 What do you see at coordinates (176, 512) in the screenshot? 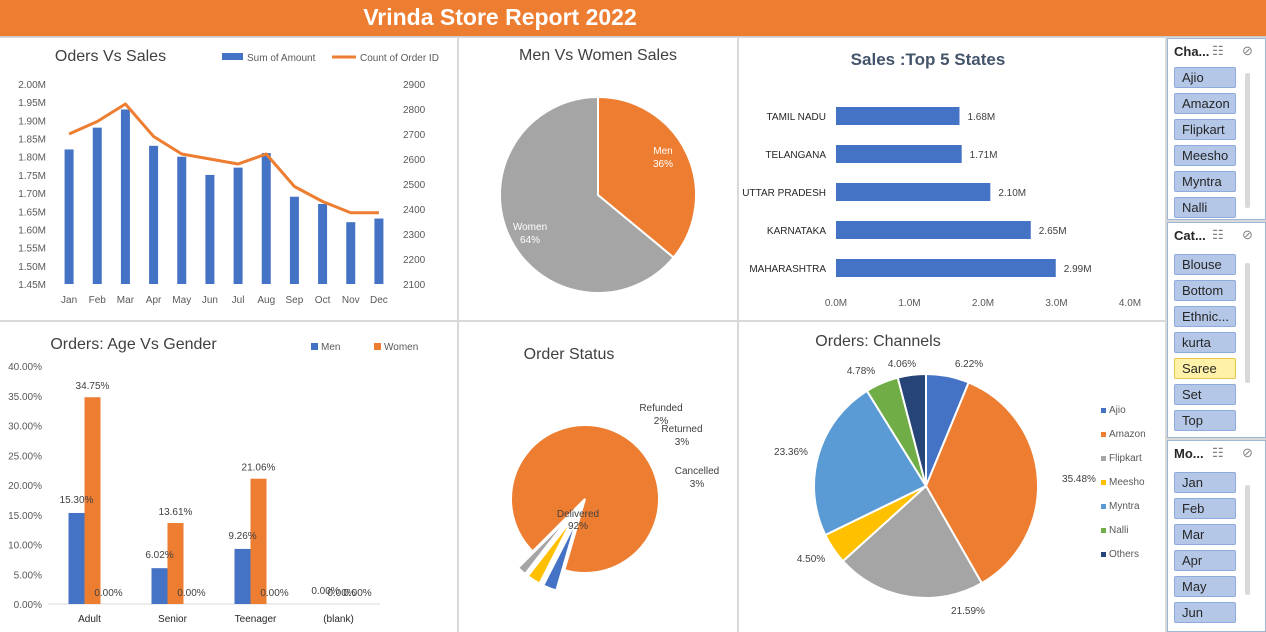
I see `data-label: 13.61%` at bounding box center [176, 512].